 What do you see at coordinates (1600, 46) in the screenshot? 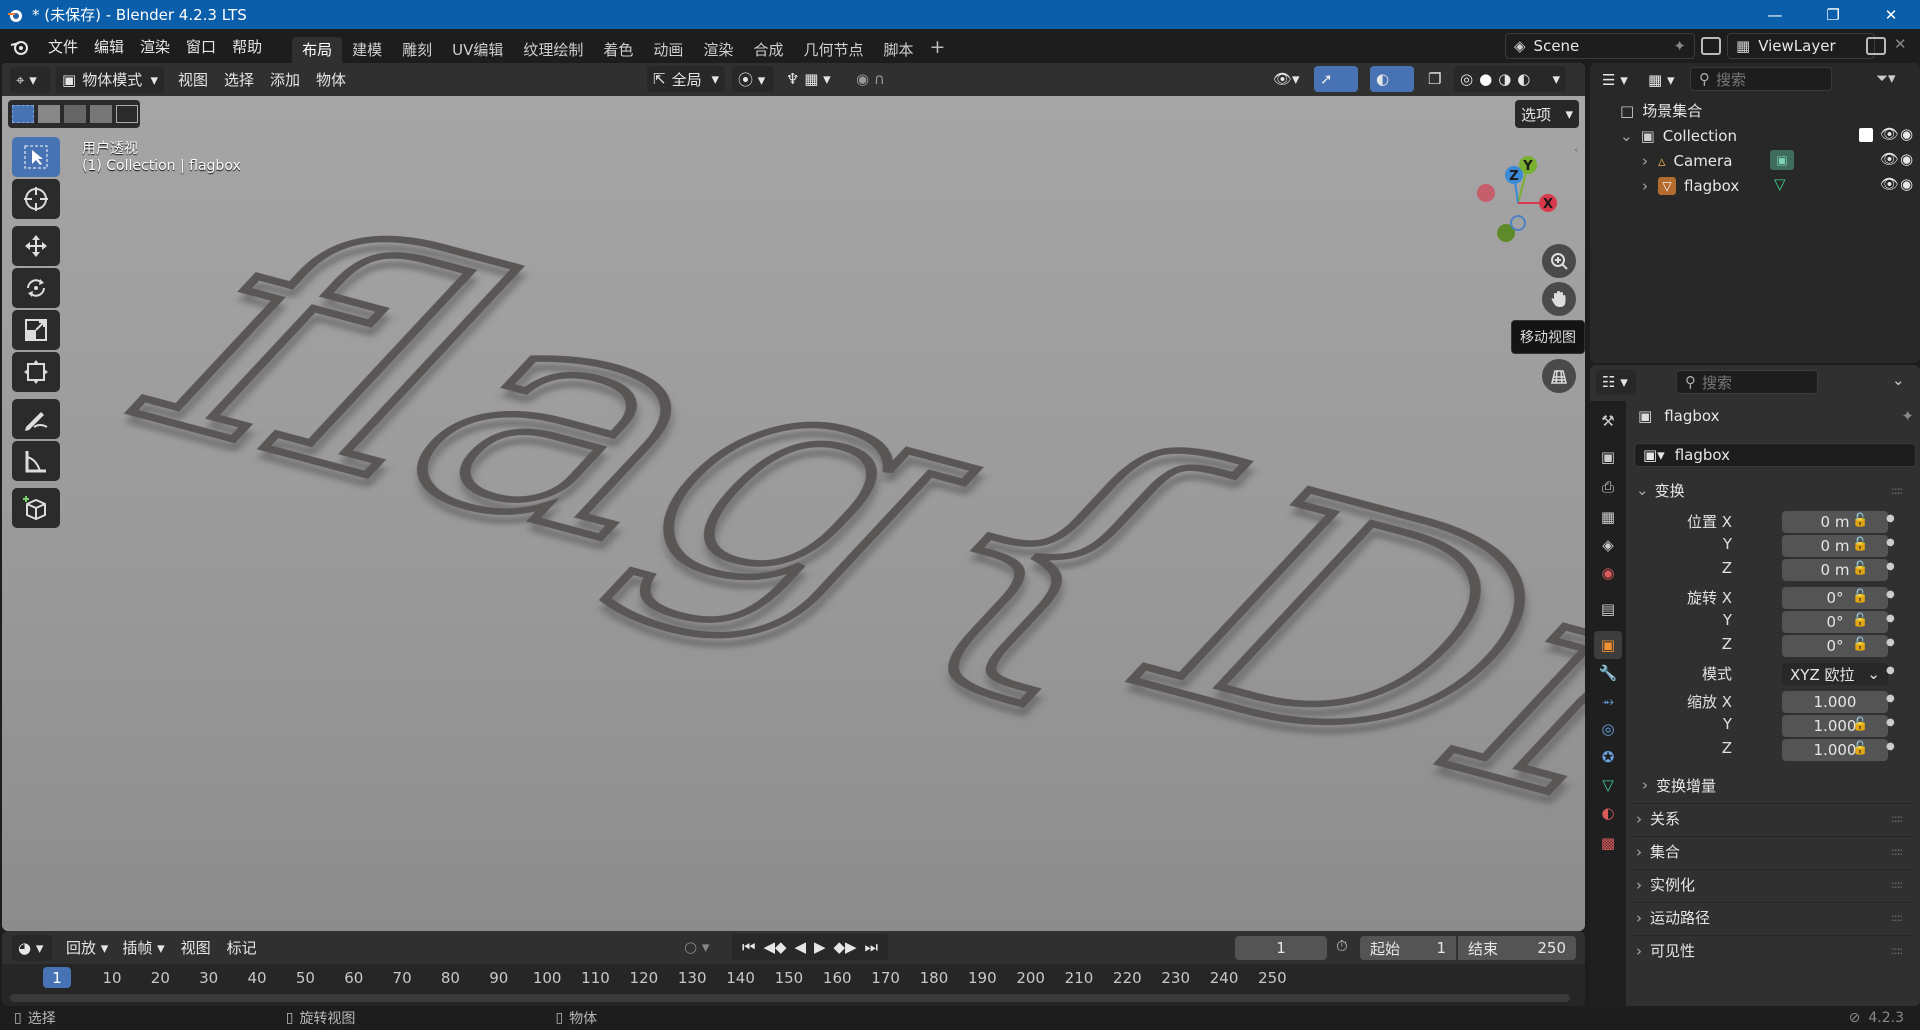
I see `scene-selector: ◈ Scene ✦` at bounding box center [1600, 46].